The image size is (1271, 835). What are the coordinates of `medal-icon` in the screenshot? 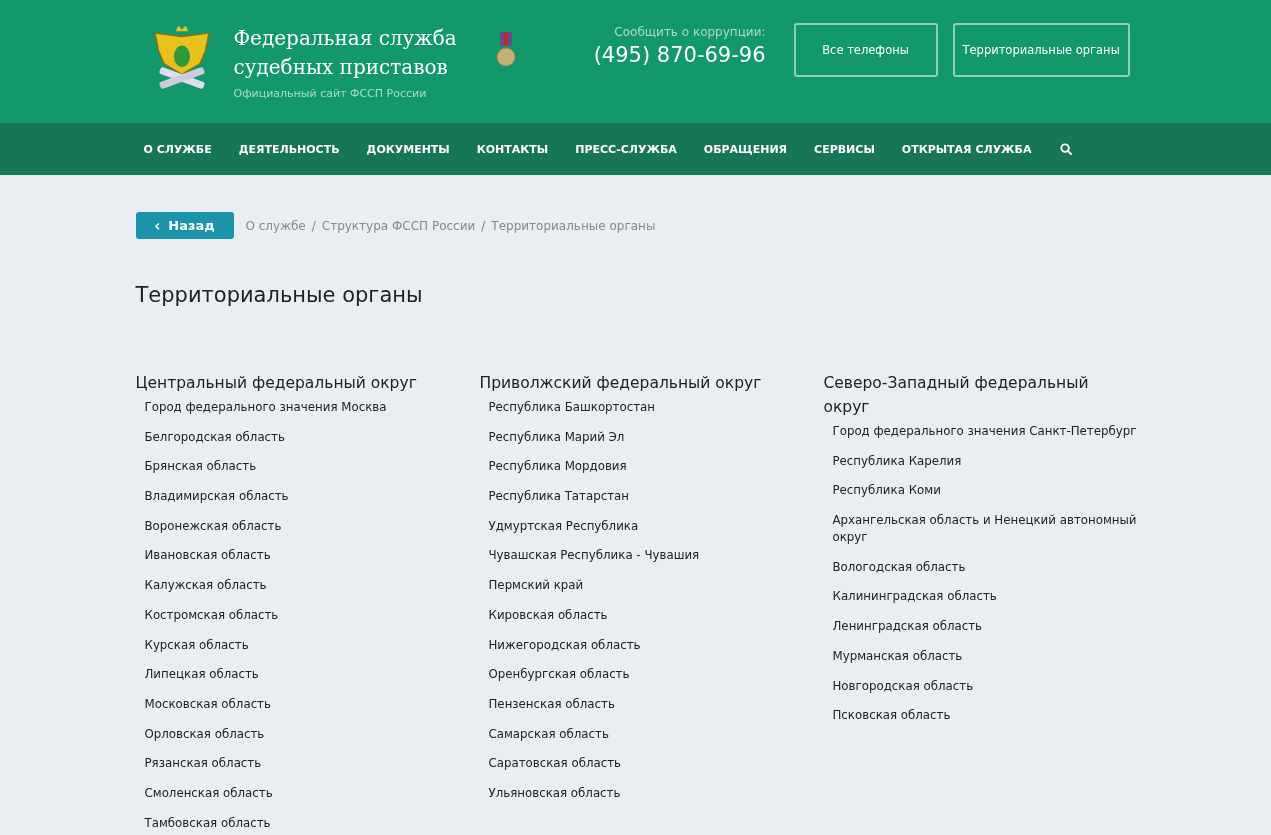 It's located at (505, 50).